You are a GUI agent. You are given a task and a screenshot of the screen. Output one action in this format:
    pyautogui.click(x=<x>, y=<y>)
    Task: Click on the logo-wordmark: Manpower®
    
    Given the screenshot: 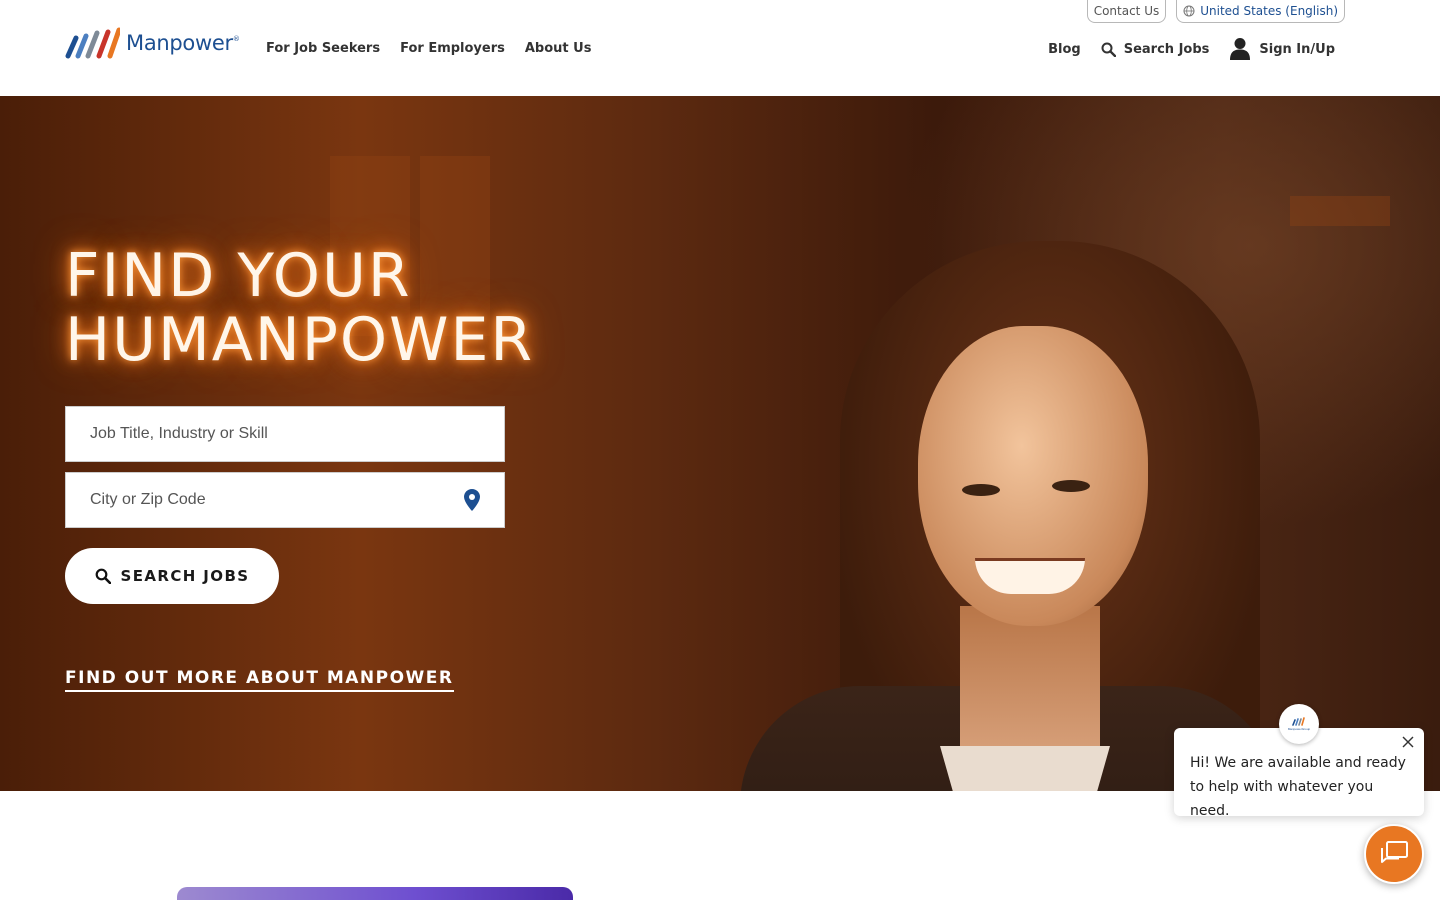 What is the action you would take?
    pyautogui.click(x=183, y=43)
    